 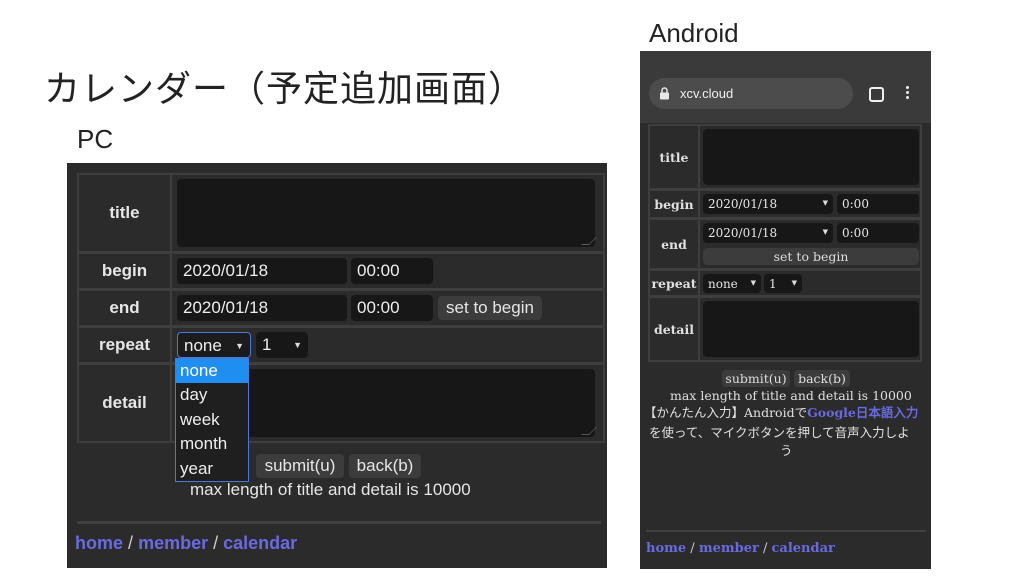 What do you see at coordinates (694, 33) in the screenshot?
I see `android-label: Android` at bounding box center [694, 33].